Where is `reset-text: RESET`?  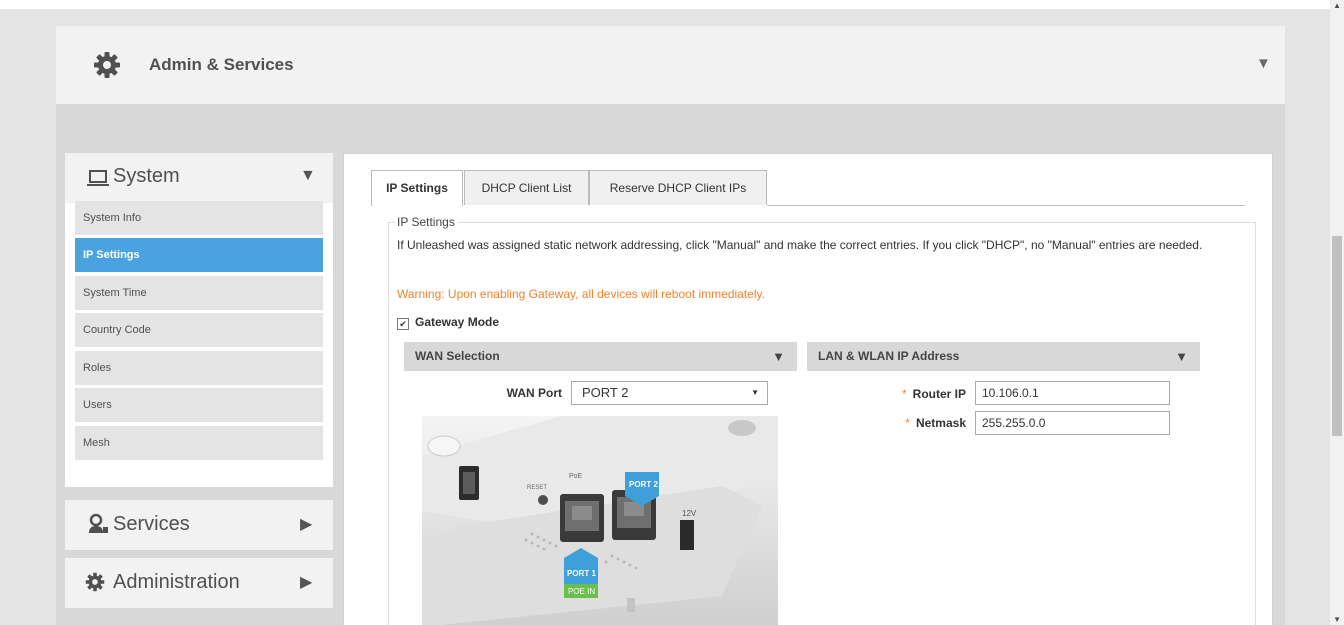 reset-text: RESET is located at coordinates (537, 488).